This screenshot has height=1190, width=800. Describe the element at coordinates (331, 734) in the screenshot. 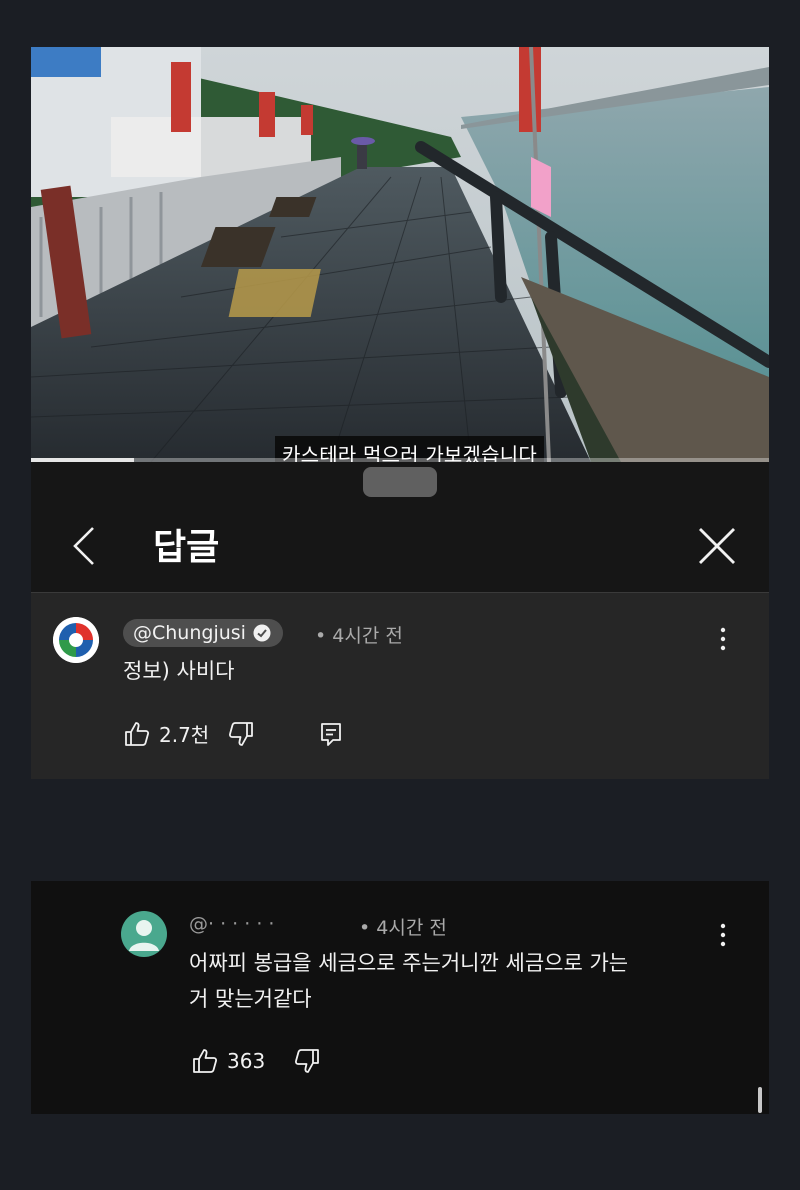

I see `reply-icon` at that location.